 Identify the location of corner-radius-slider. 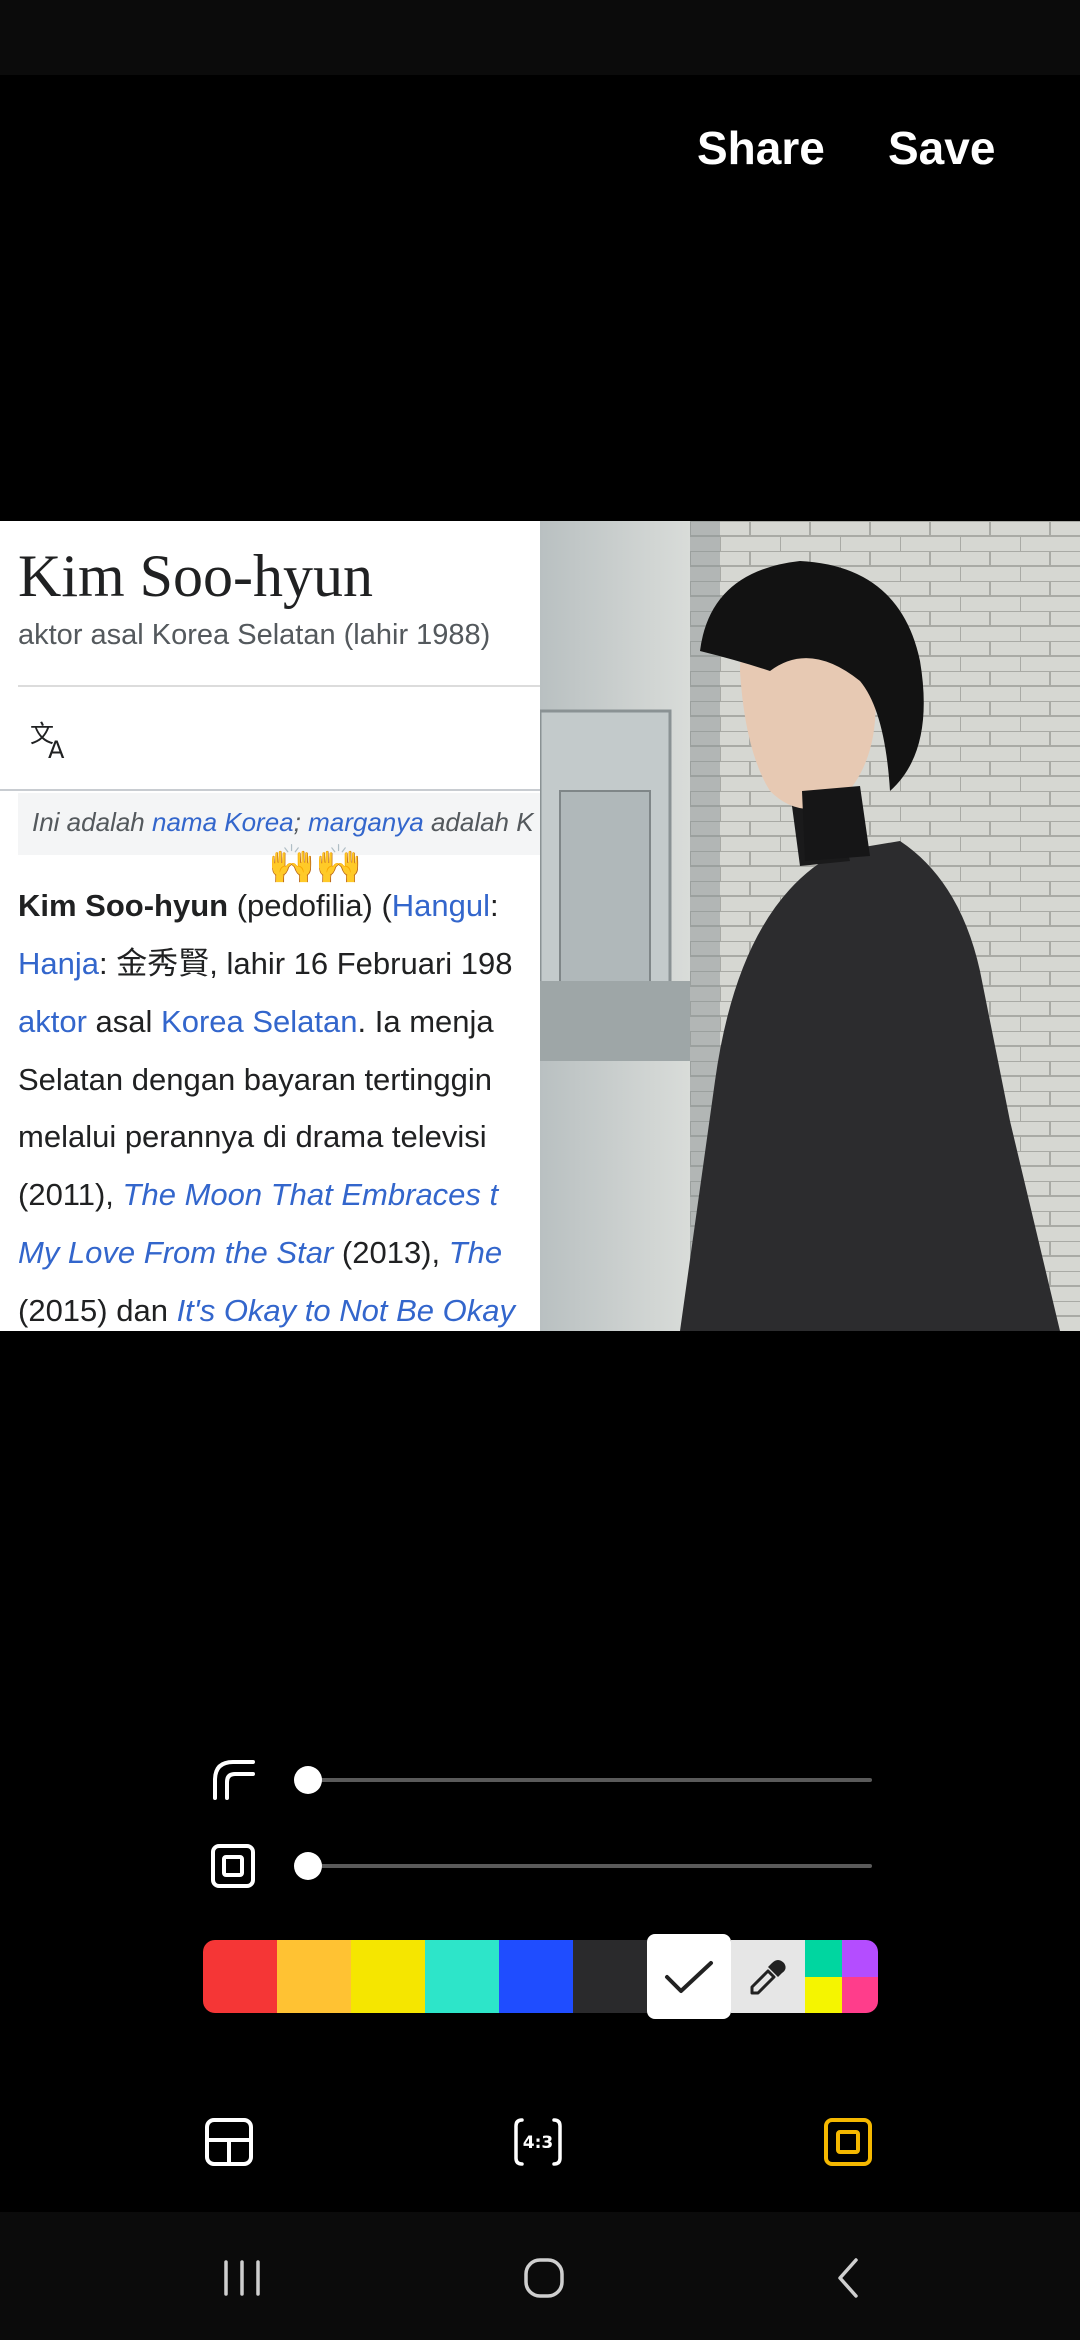
(589, 1780).